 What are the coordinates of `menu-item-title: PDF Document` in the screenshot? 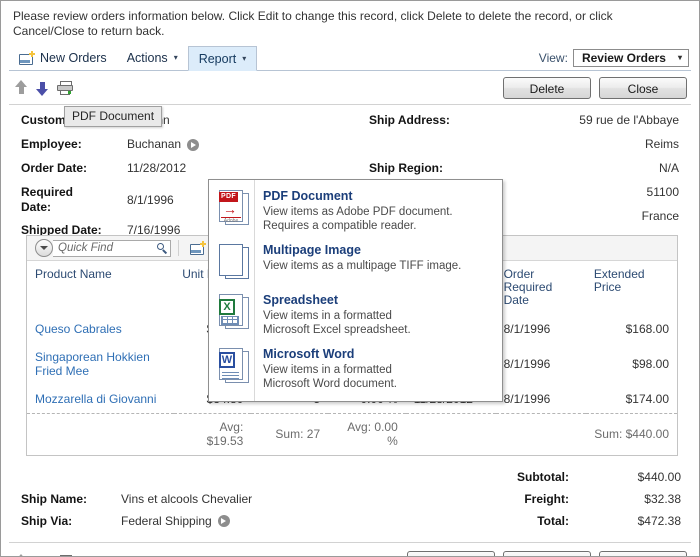 It's located at (308, 196).